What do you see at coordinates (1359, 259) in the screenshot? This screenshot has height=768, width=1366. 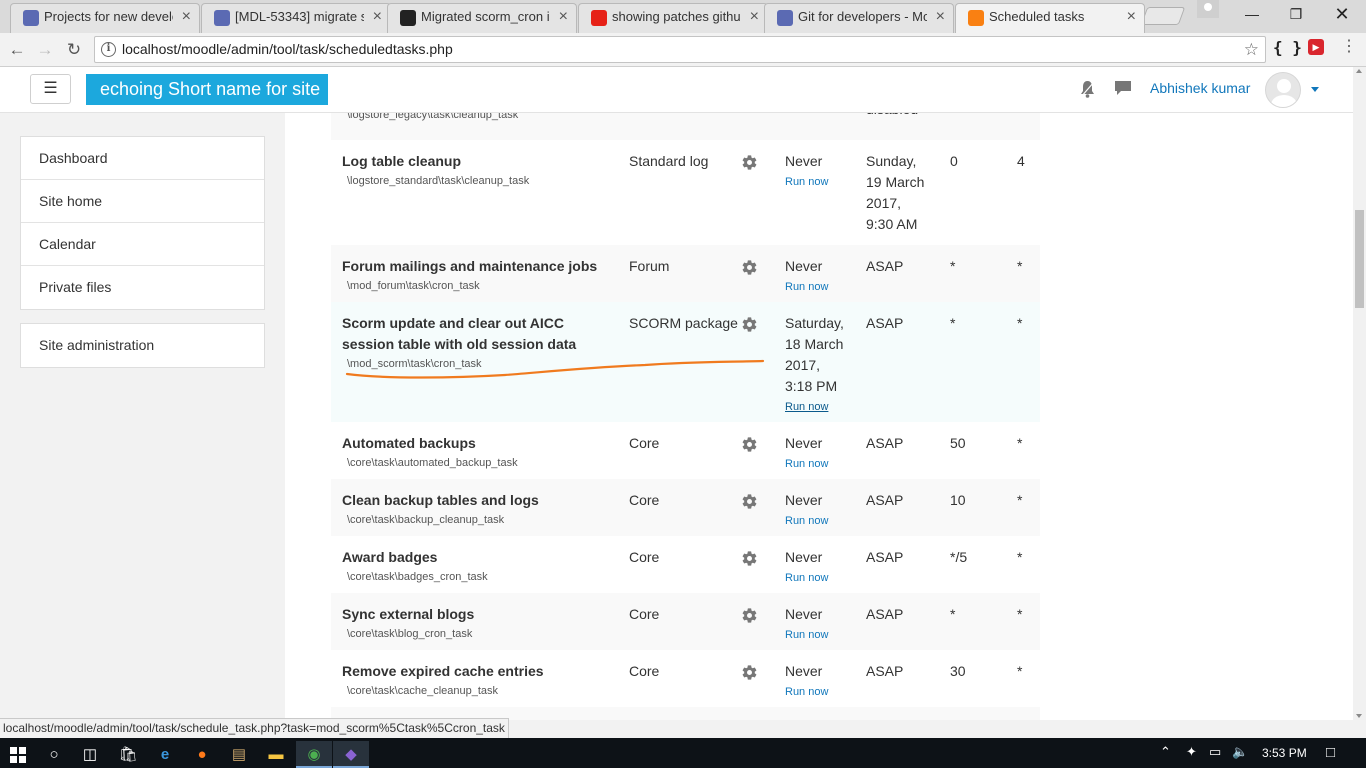 I see `scrollbar-thumb` at bounding box center [1359, 259].